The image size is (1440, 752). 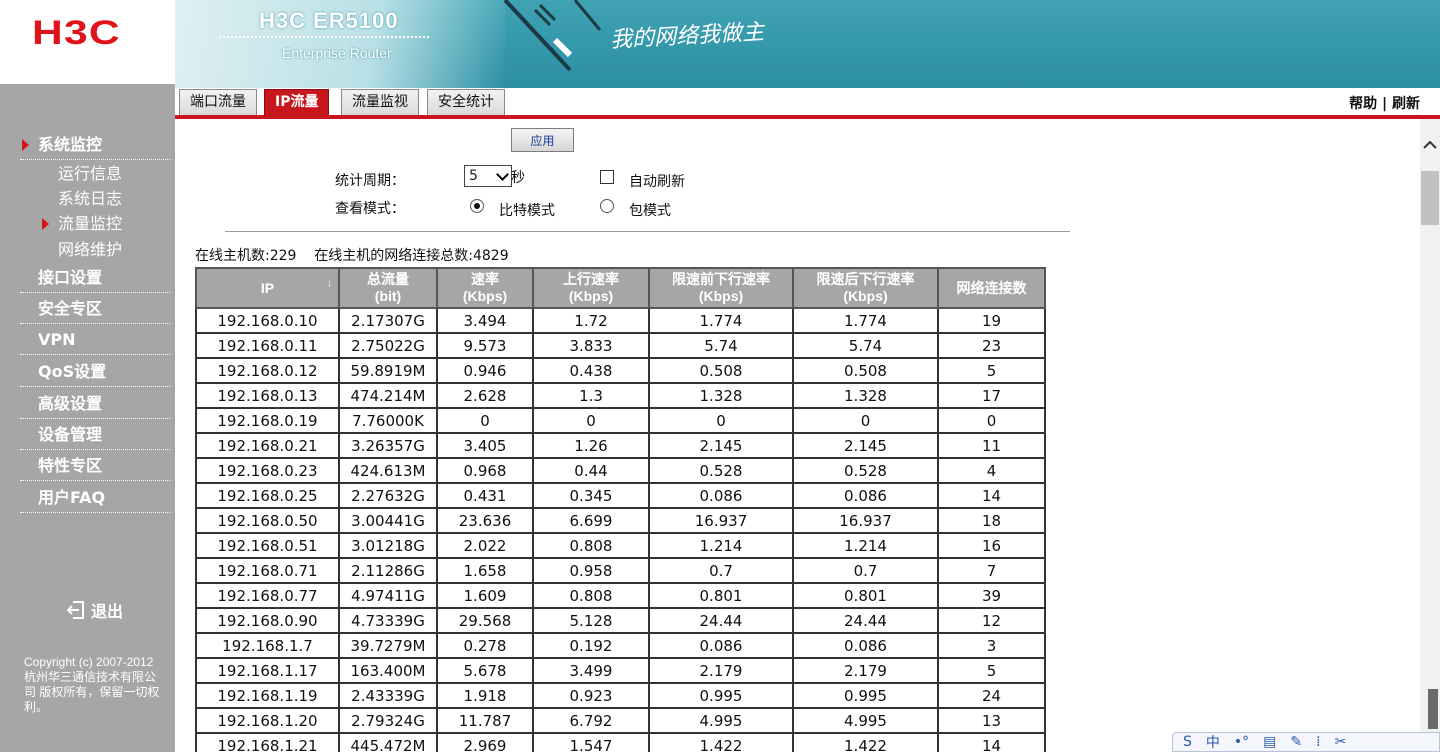 I want to click on col-ip: IP ↓, so click(x=267, y=288).